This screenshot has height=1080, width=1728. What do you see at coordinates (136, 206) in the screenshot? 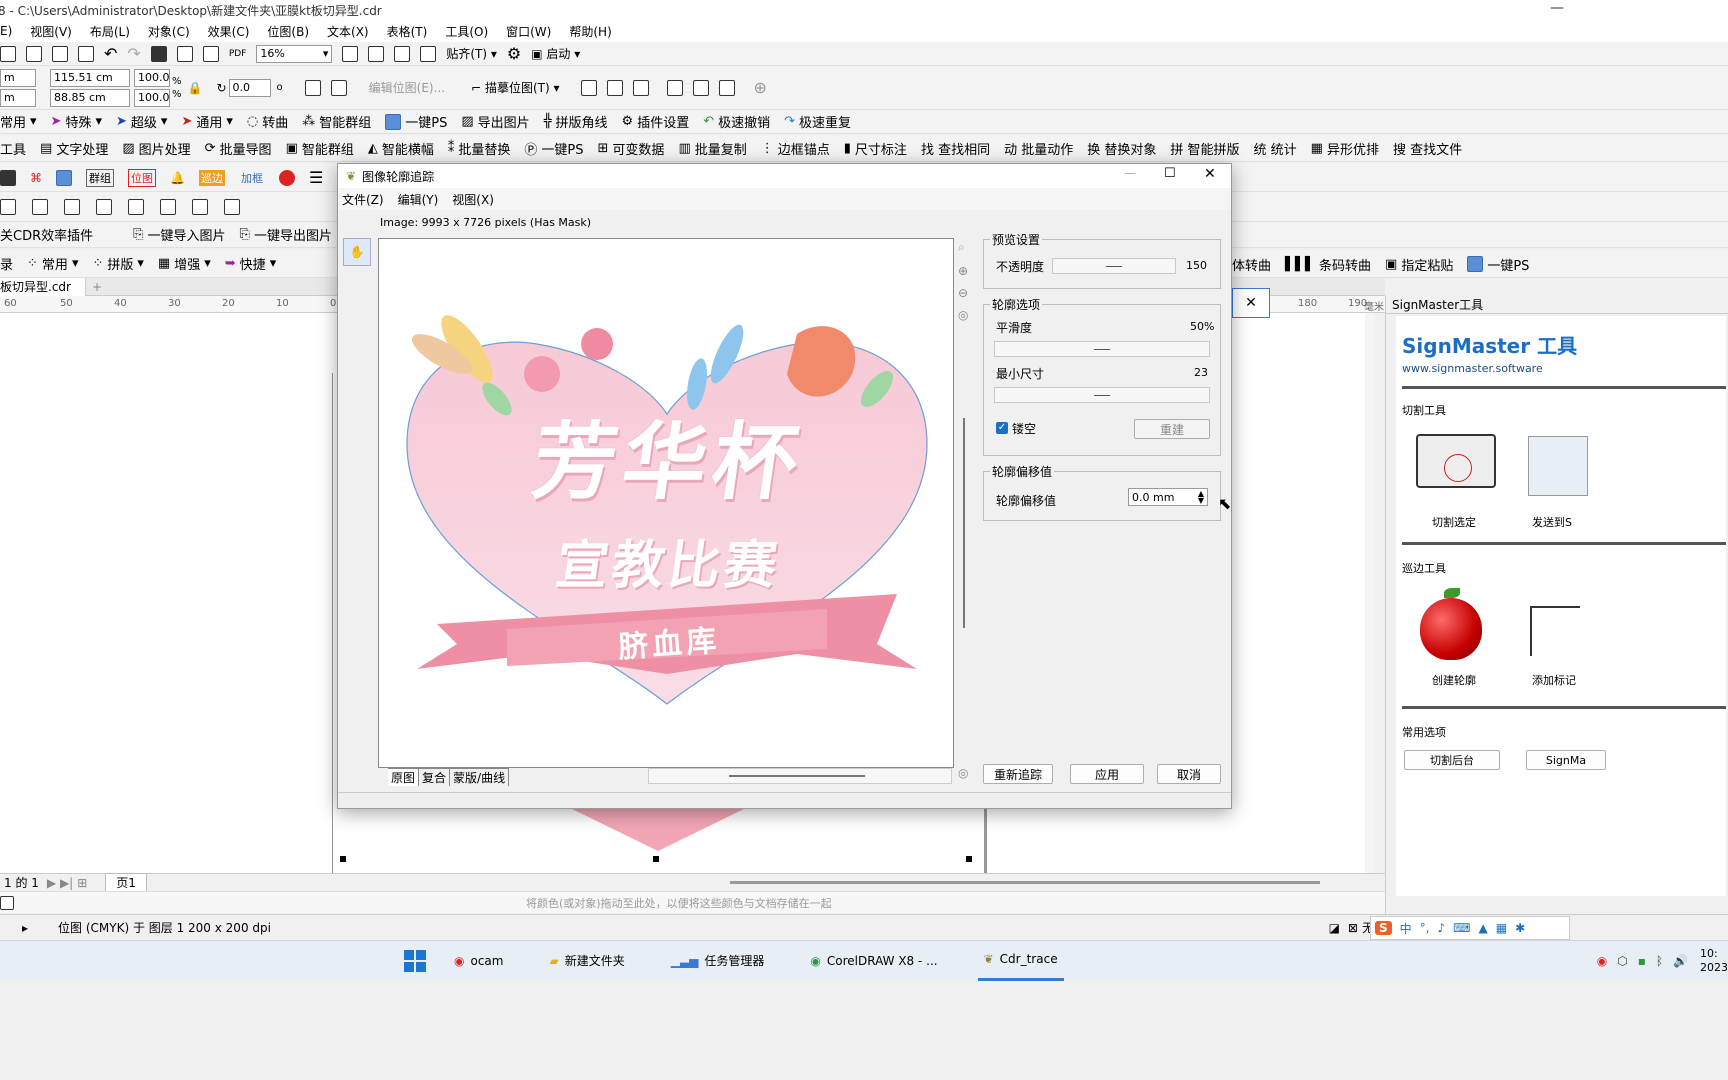
I see `order-icon` at bounding box center [136, 206].